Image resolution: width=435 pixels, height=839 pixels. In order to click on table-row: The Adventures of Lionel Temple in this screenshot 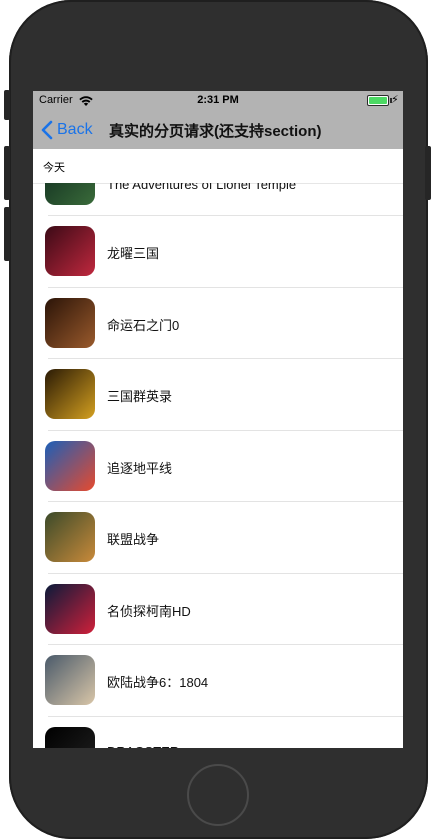, I will do `click(218, 199)`.